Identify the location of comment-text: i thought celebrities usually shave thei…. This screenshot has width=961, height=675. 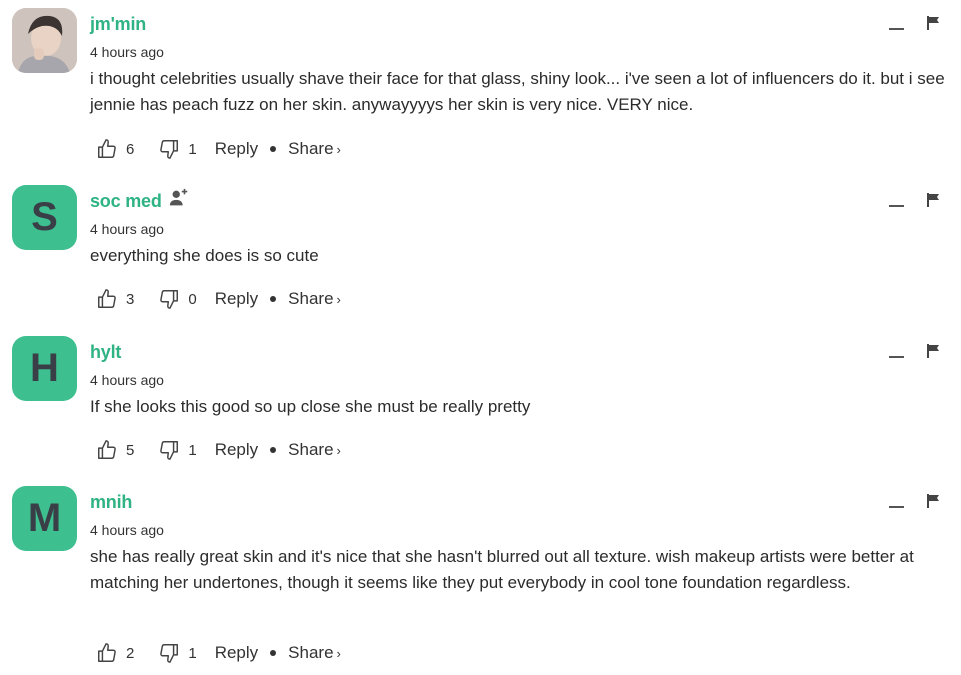
(517, 91).